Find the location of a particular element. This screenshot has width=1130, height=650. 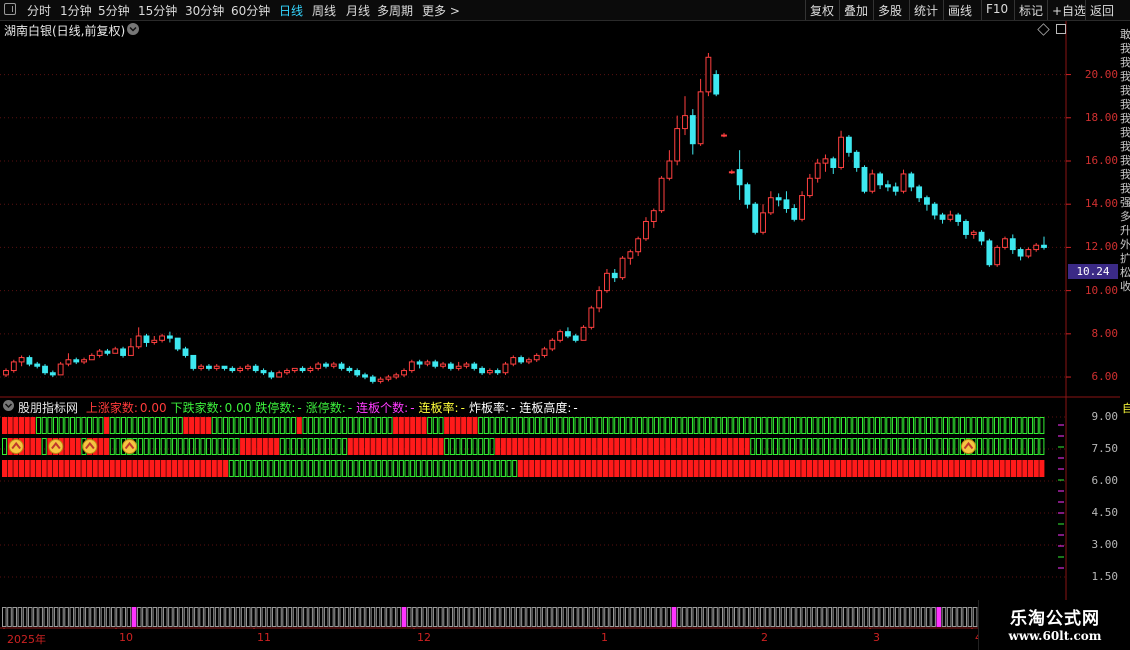

period-tab-10: 更多 > is located at coordinates (441, 10).